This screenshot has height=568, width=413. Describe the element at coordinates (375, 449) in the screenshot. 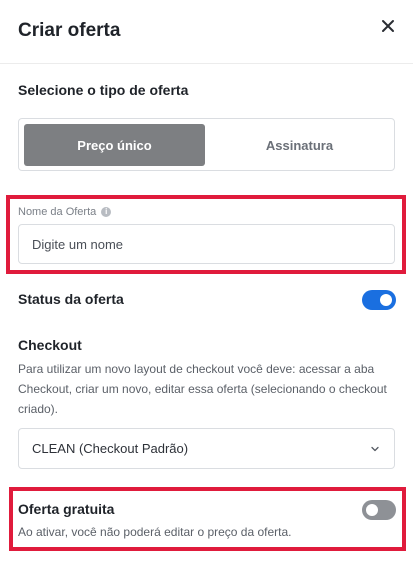

I see `chevron-down-icon` at that location.